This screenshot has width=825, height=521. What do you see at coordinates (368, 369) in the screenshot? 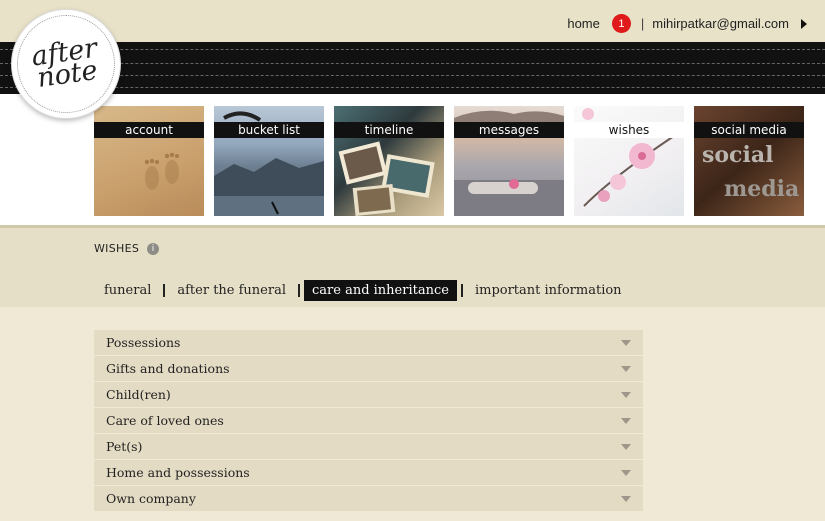
I see `accordion-row: Gifts and donations` at bounding box center [368, 369].